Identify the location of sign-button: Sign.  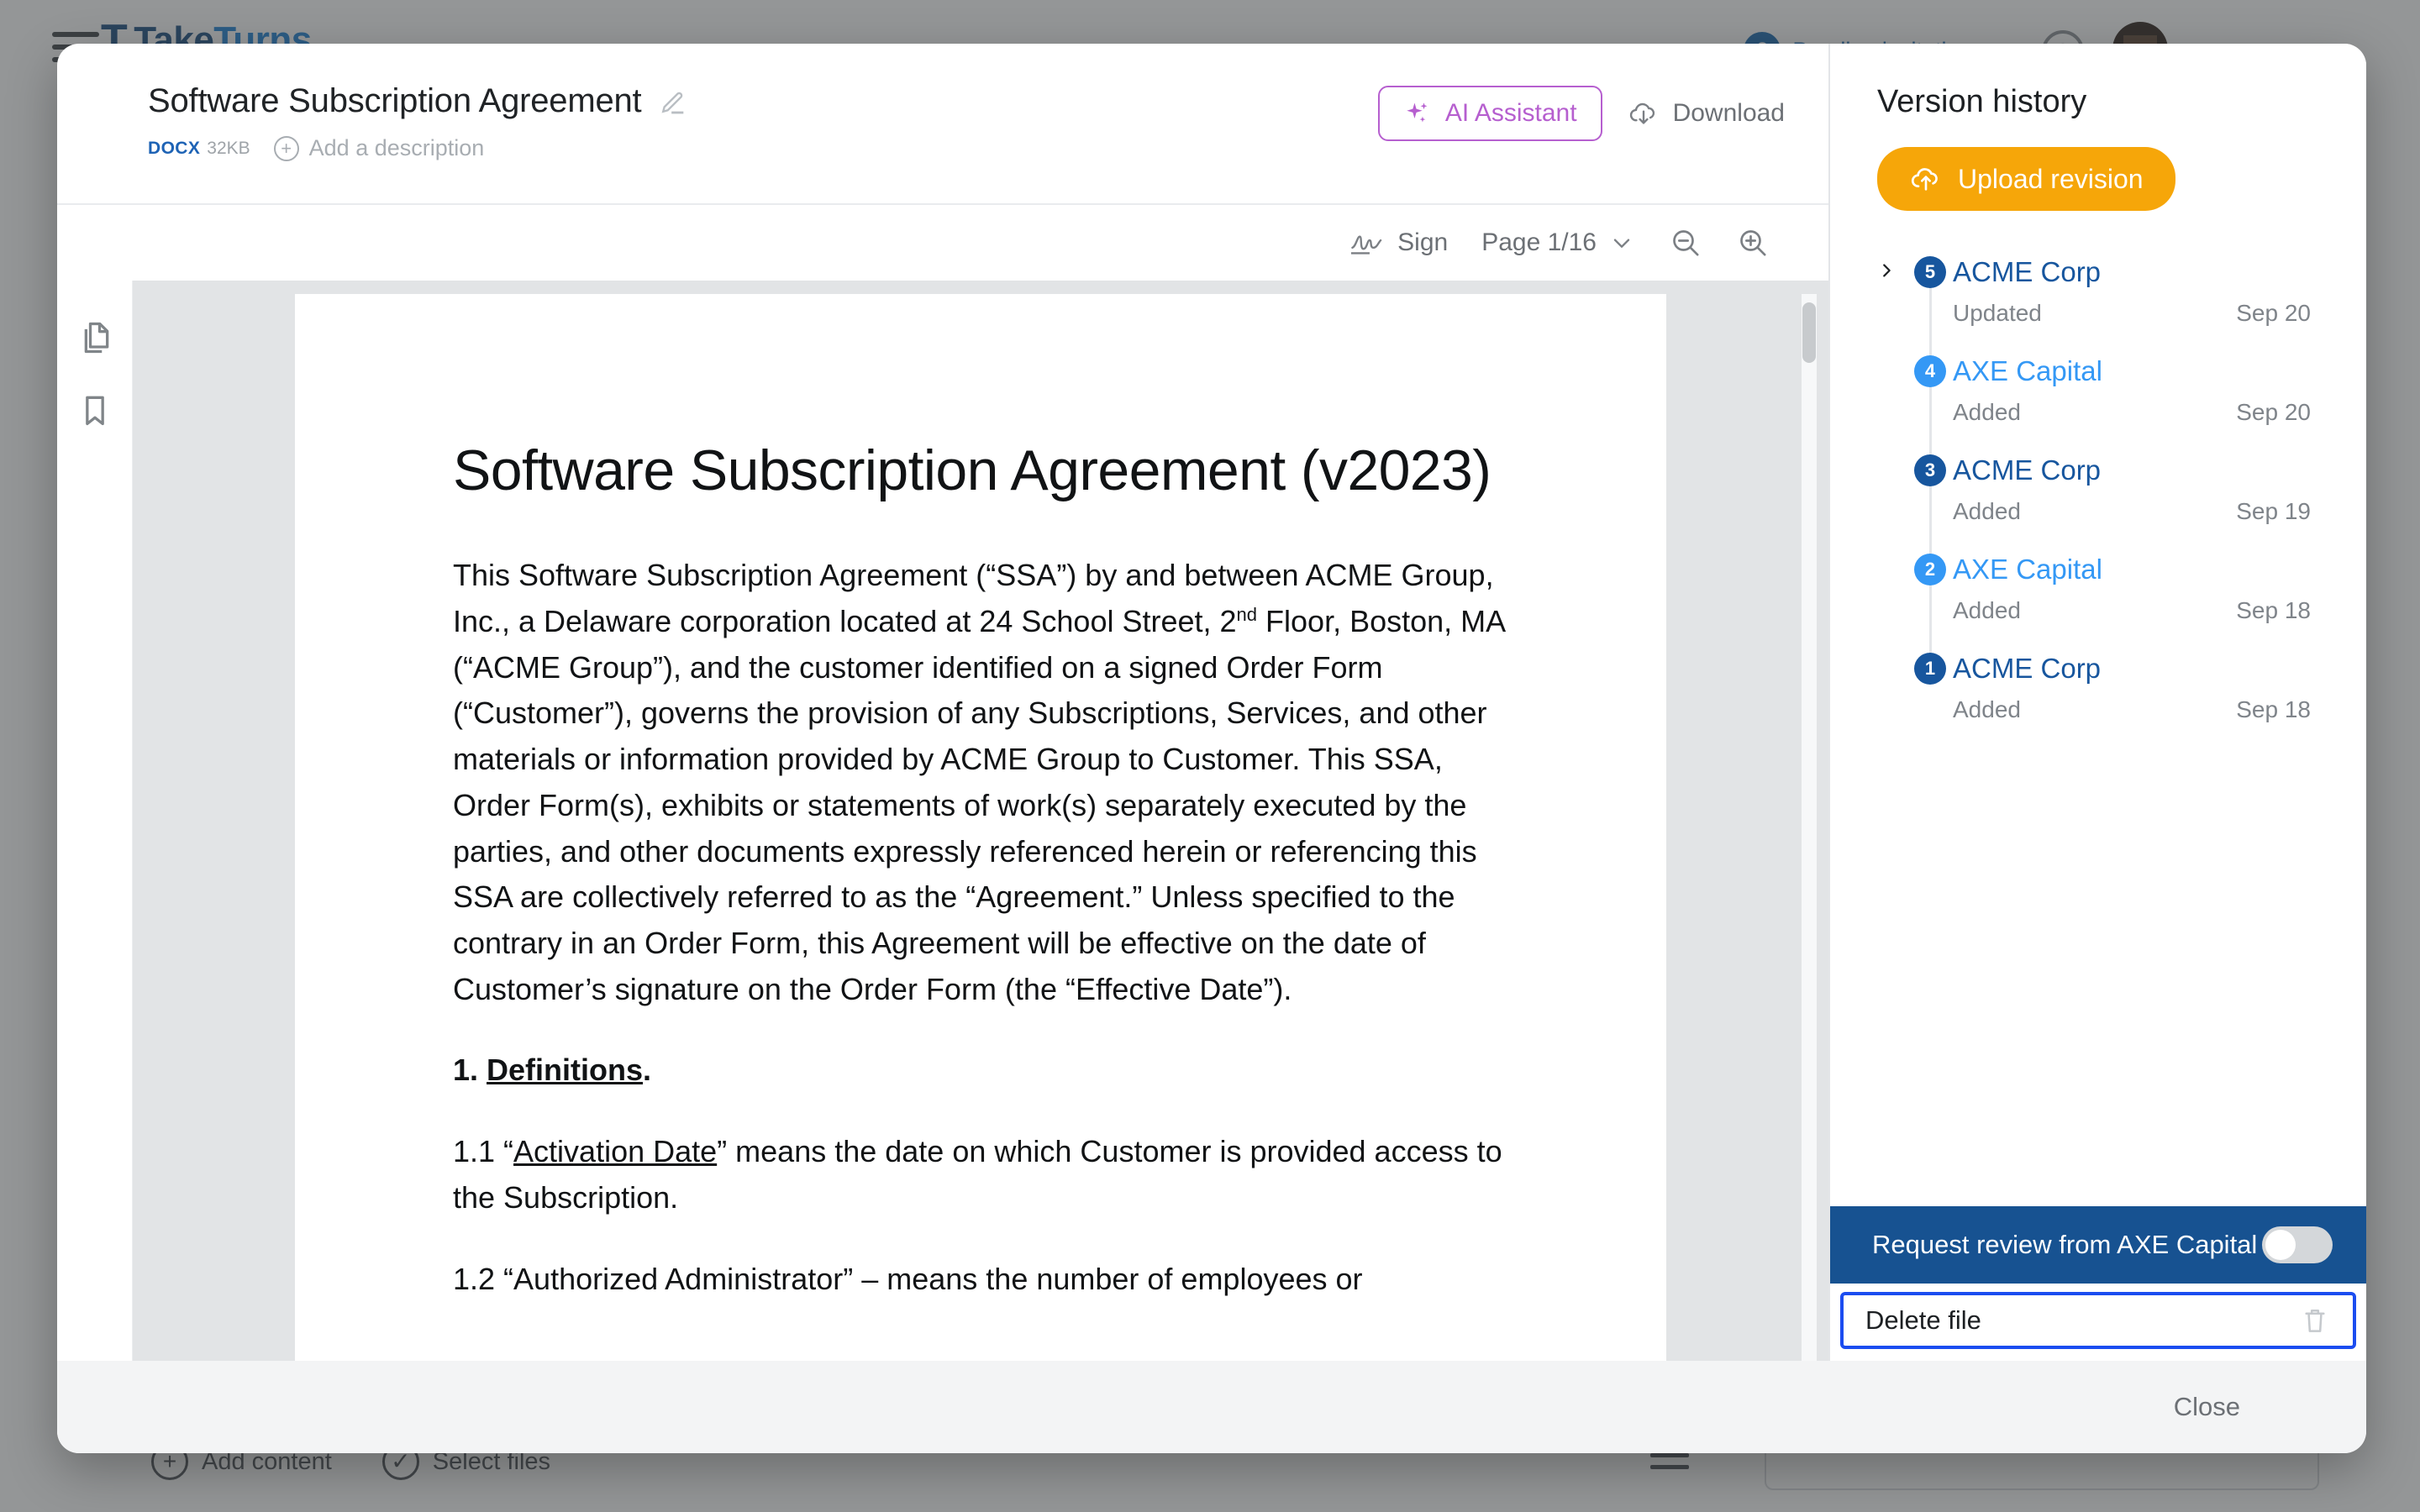
(1398, 242).